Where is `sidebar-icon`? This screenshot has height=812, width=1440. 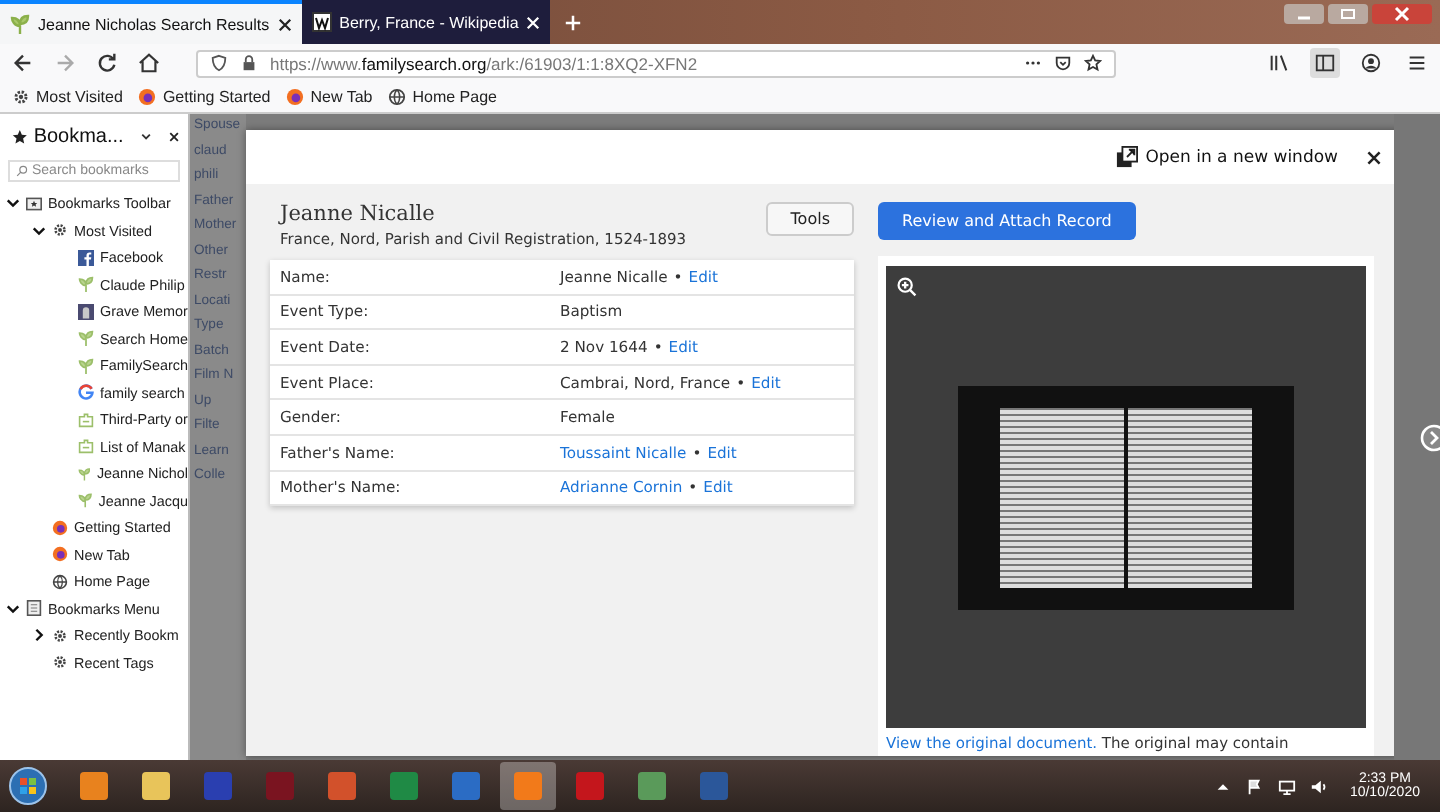
sidebar-icon is located at coordinates (1325, 63).